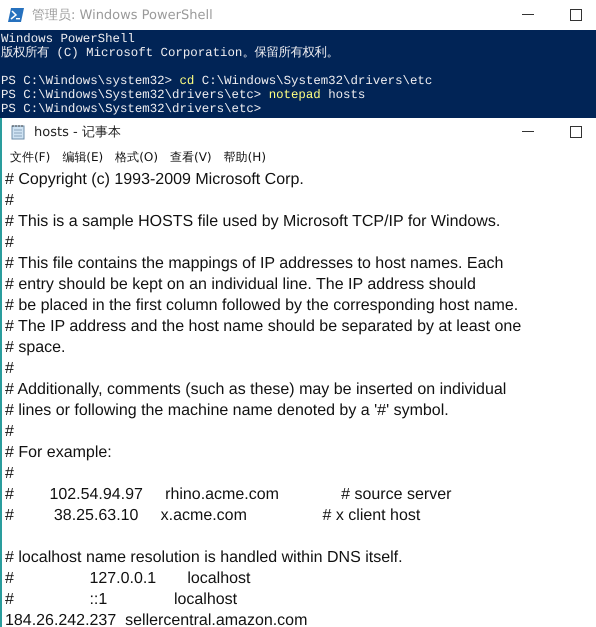 The image size is (596, 627). What do you see at coordinates (30, 157) in the screenshot?
I see `menu-item: 文件(F)` at bounding box center [30, 157].